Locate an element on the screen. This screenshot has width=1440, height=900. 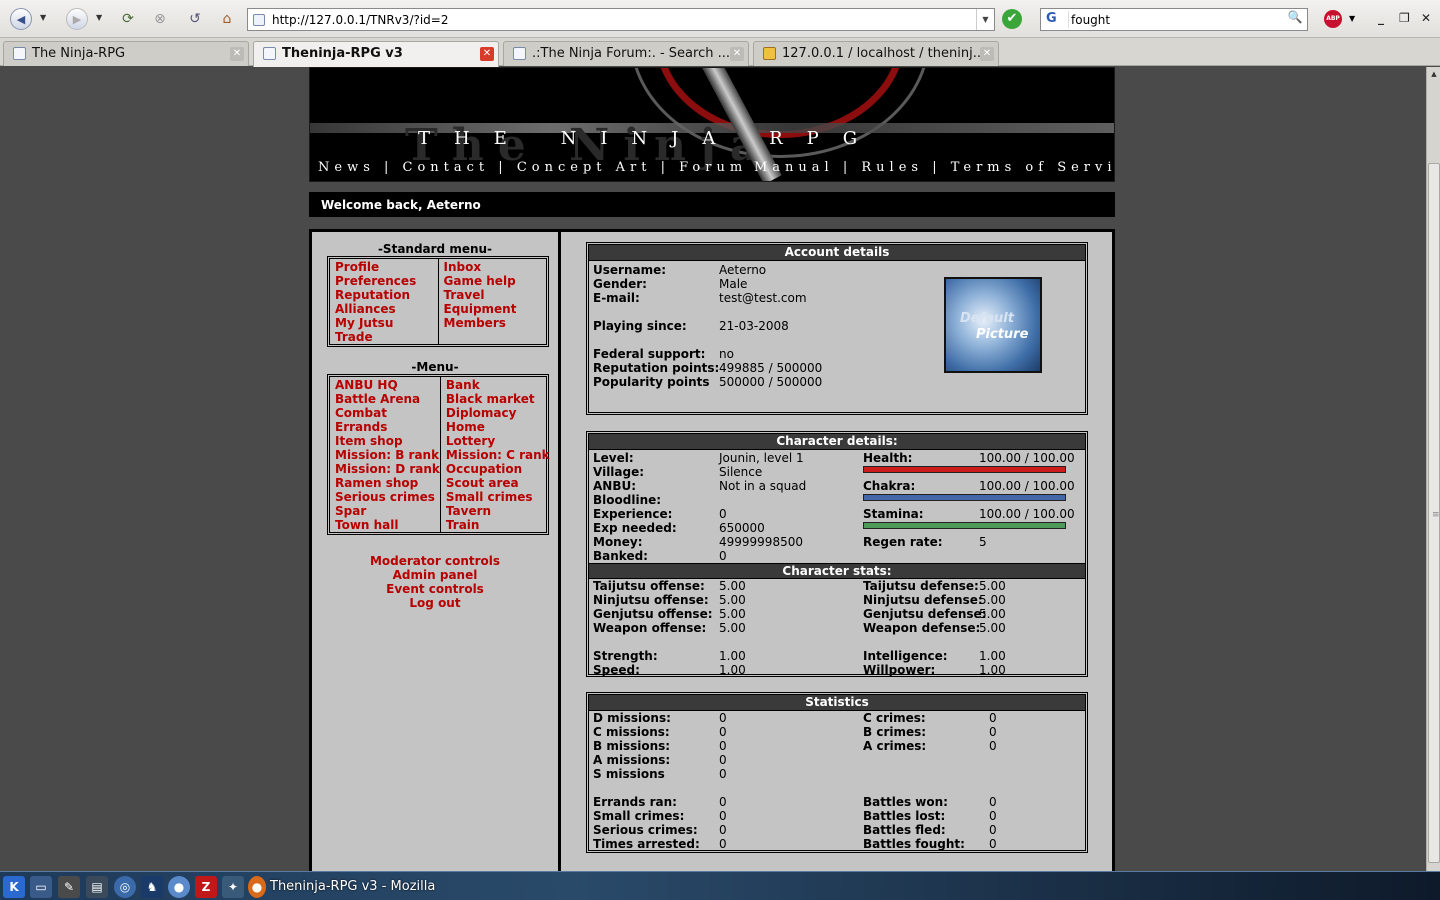
app-launcher-icon: ♞ is located at coordinates (152, 887).